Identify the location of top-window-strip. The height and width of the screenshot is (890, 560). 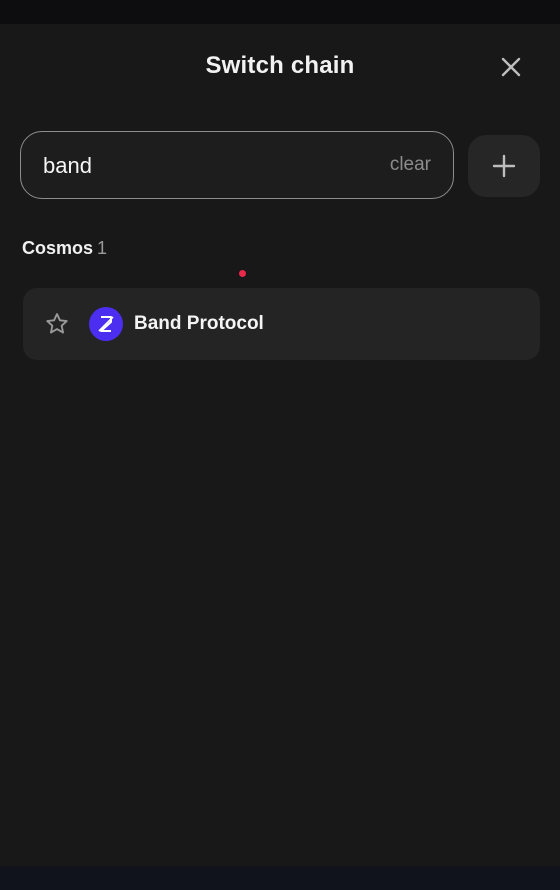
(280, 12).